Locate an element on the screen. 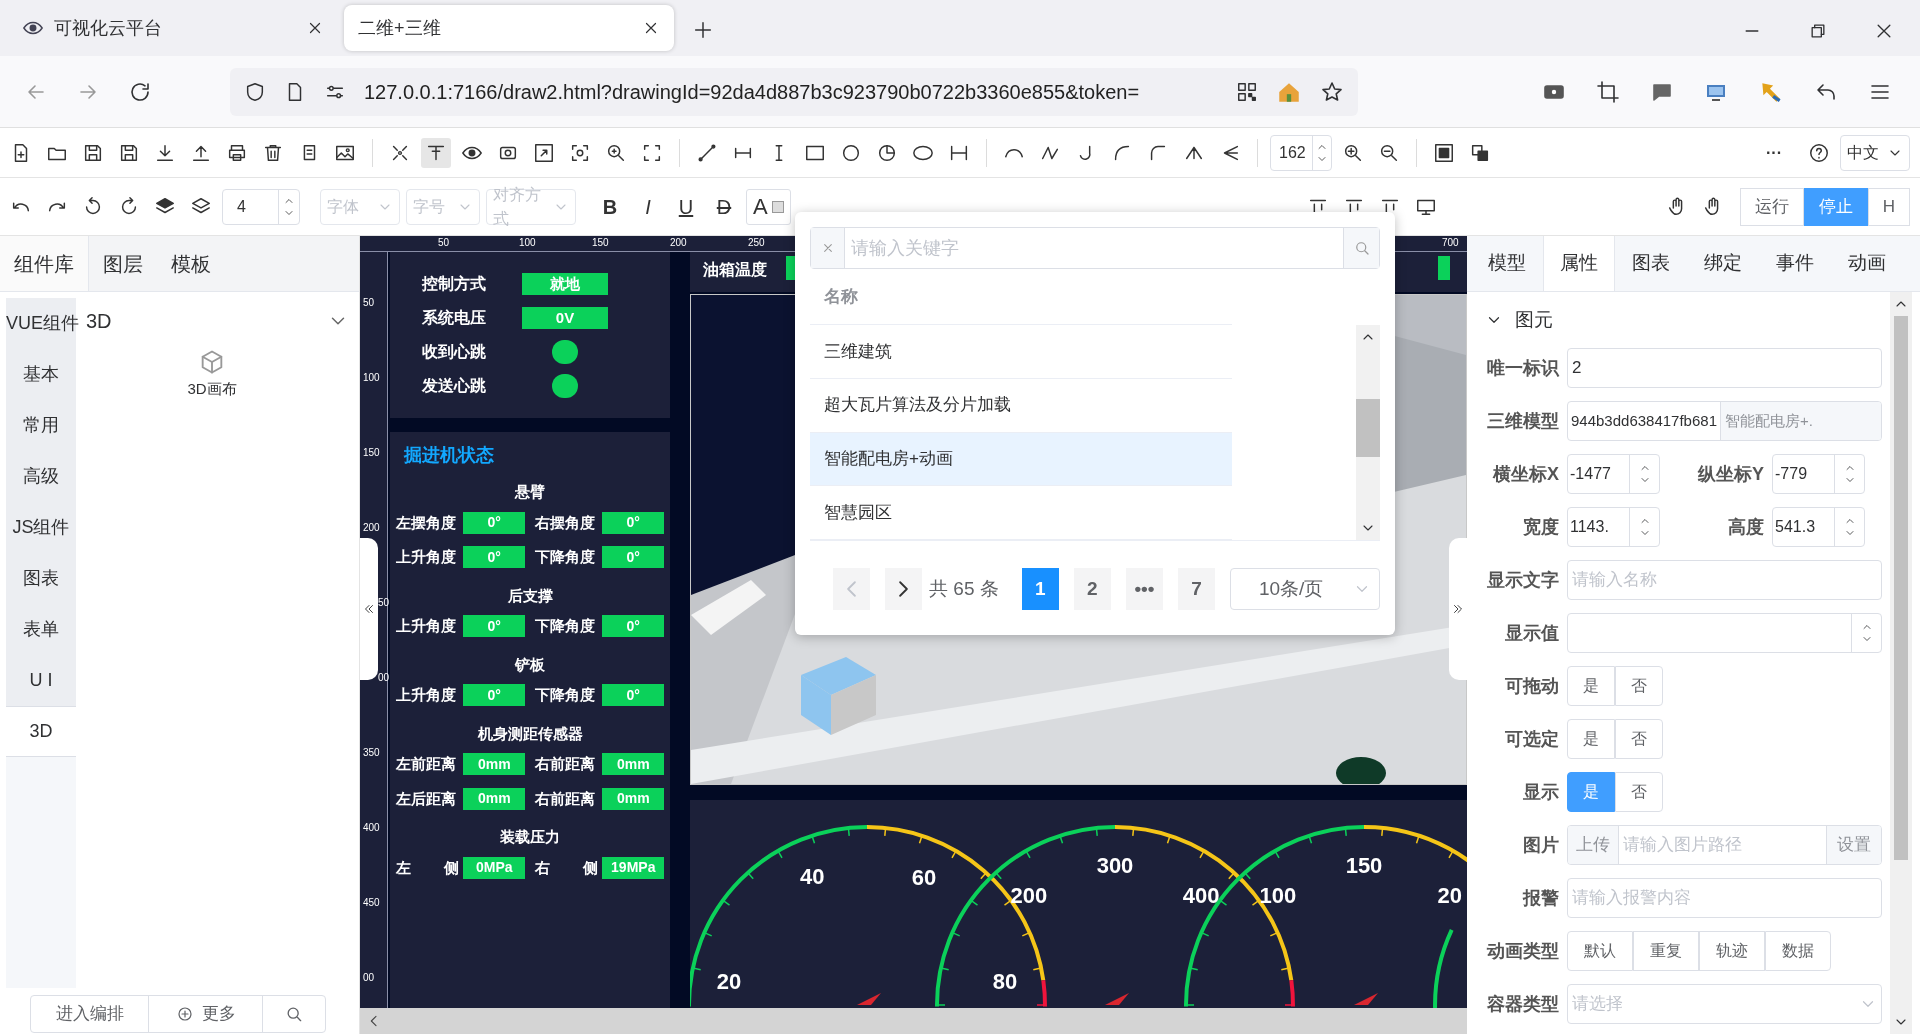 The width and height of the screenshot is (1920, 1034). field-label: 横坐标X is located at coordinates (1525, 474).